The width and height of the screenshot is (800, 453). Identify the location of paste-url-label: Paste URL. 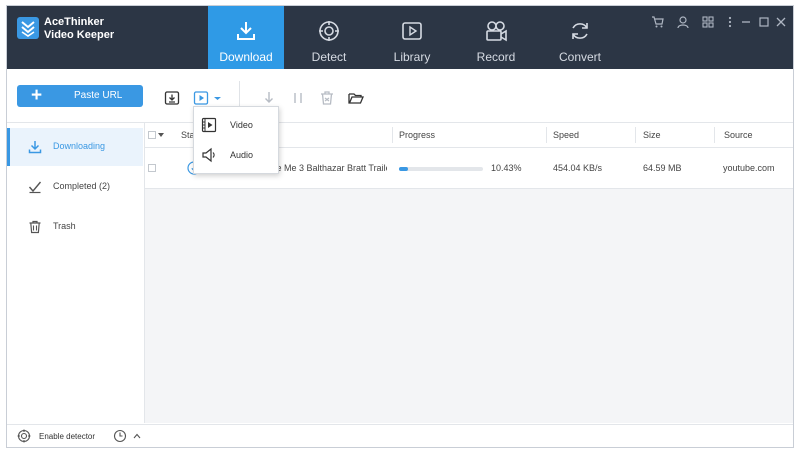
(98, 95).